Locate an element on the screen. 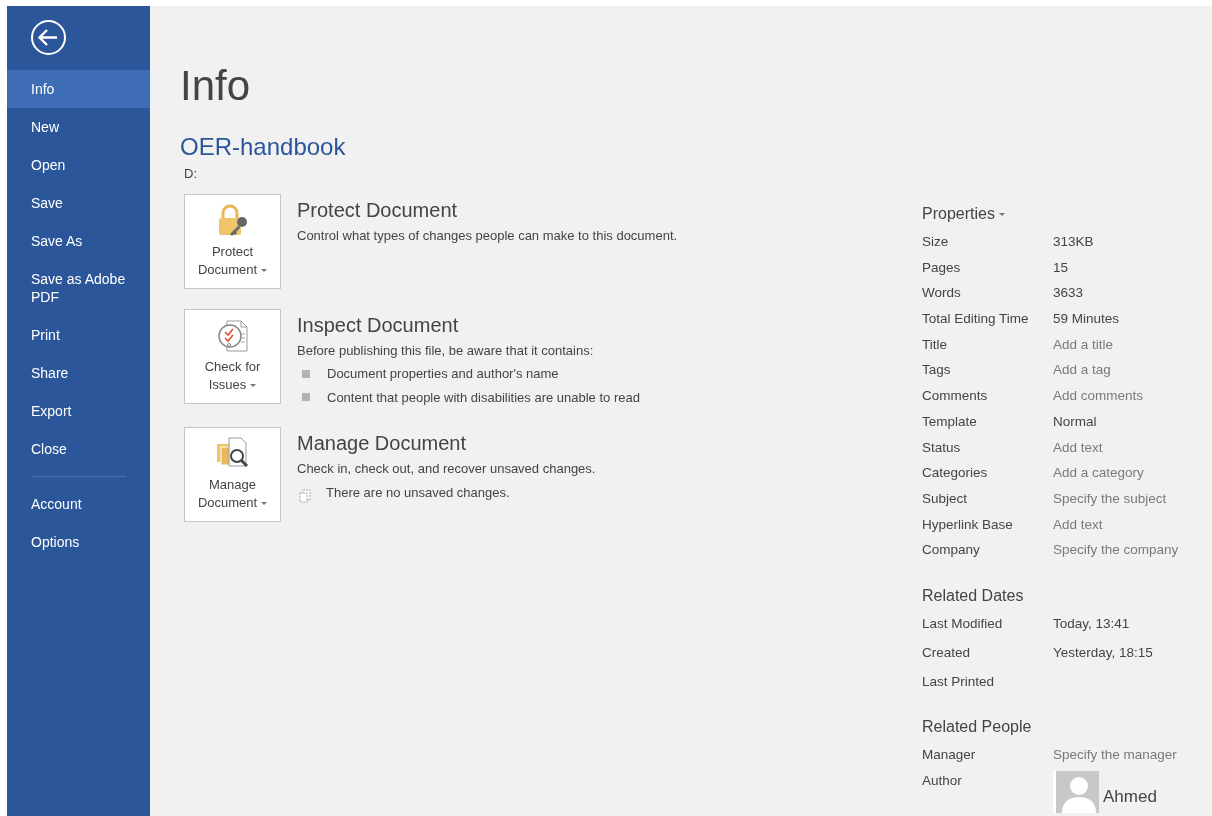 The image size is (1212, 816). property-label: Size is located at coordinates (936, 242).